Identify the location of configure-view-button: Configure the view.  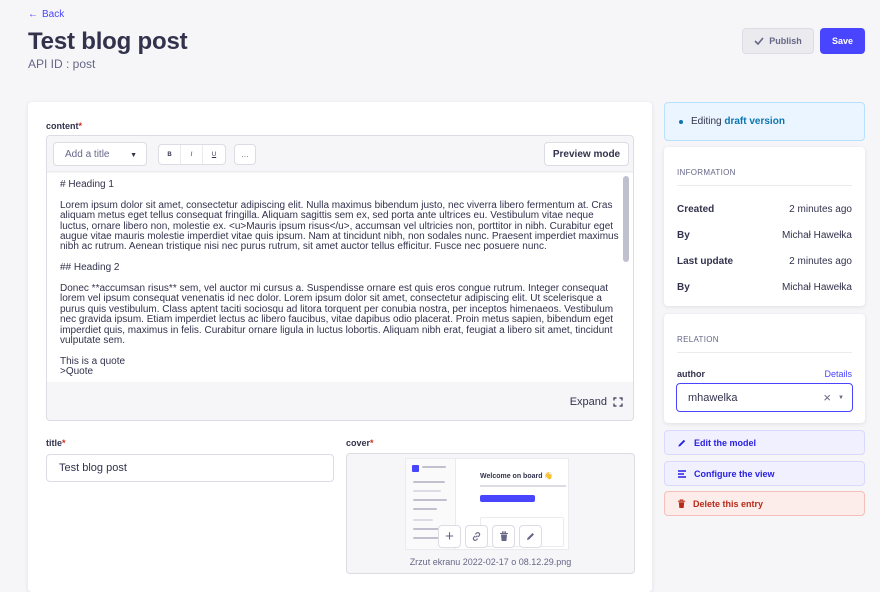
(764, 473).